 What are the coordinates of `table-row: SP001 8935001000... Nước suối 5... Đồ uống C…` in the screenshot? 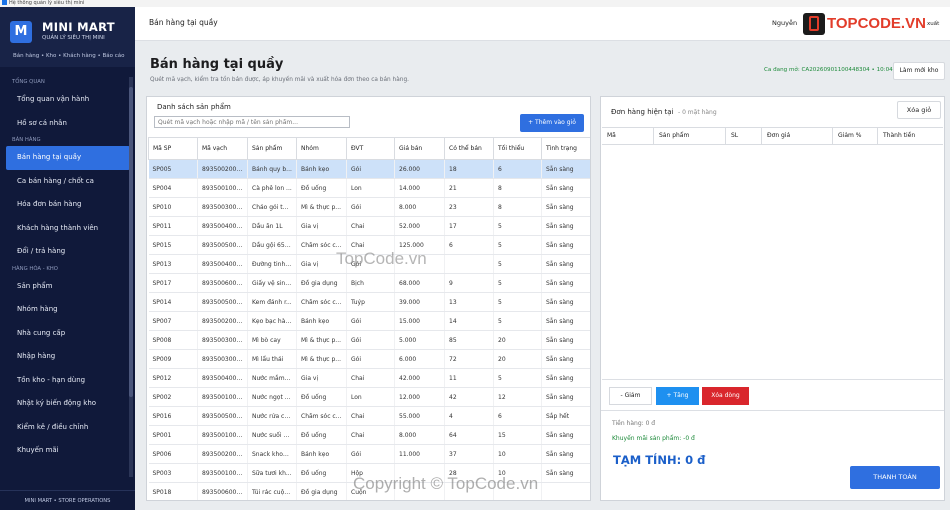 It's located at (369, 435).